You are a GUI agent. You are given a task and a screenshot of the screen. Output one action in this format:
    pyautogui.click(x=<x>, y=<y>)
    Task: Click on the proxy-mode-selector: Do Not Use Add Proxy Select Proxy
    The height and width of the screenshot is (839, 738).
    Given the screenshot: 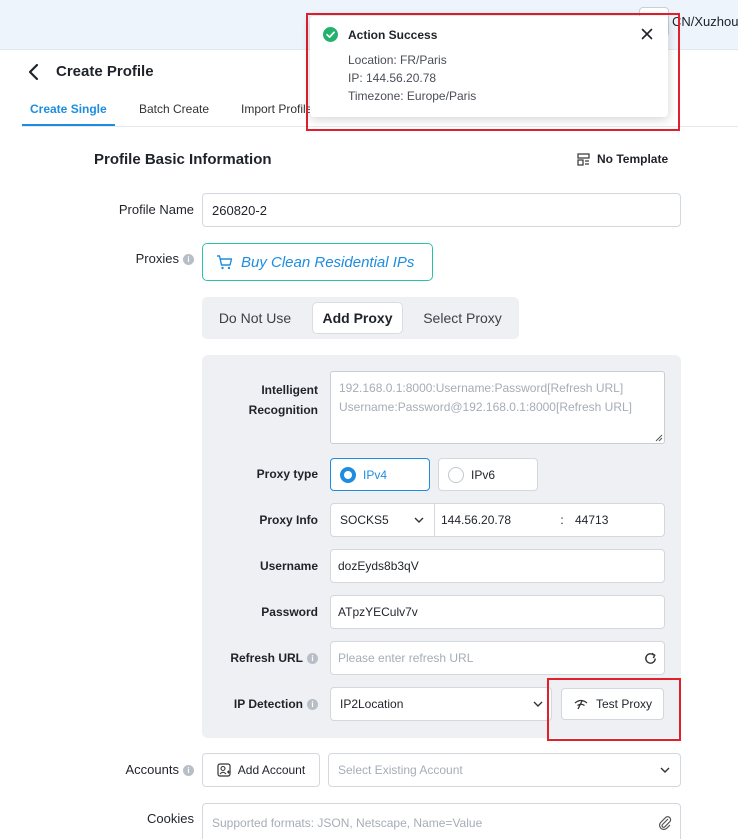 What is the action you would take?
    pyautogui.click(x=360, y=318)
    